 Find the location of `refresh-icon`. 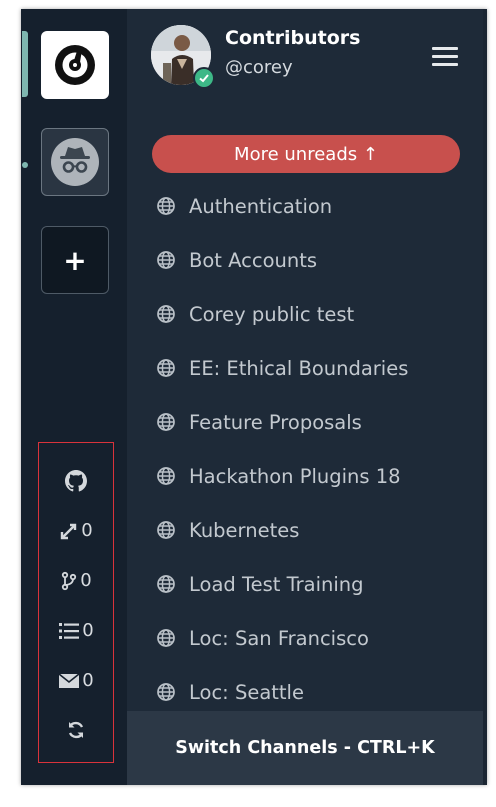

refresh-icon is located at coordinates (76, 730).